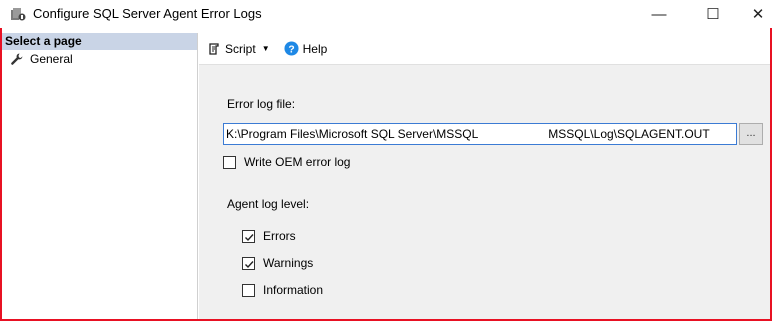 This screenshot has height=321, width=772. Describe the element at coordinates (99, 41) in the screenshot. I see `sidebar-header: Select a page` at that location.